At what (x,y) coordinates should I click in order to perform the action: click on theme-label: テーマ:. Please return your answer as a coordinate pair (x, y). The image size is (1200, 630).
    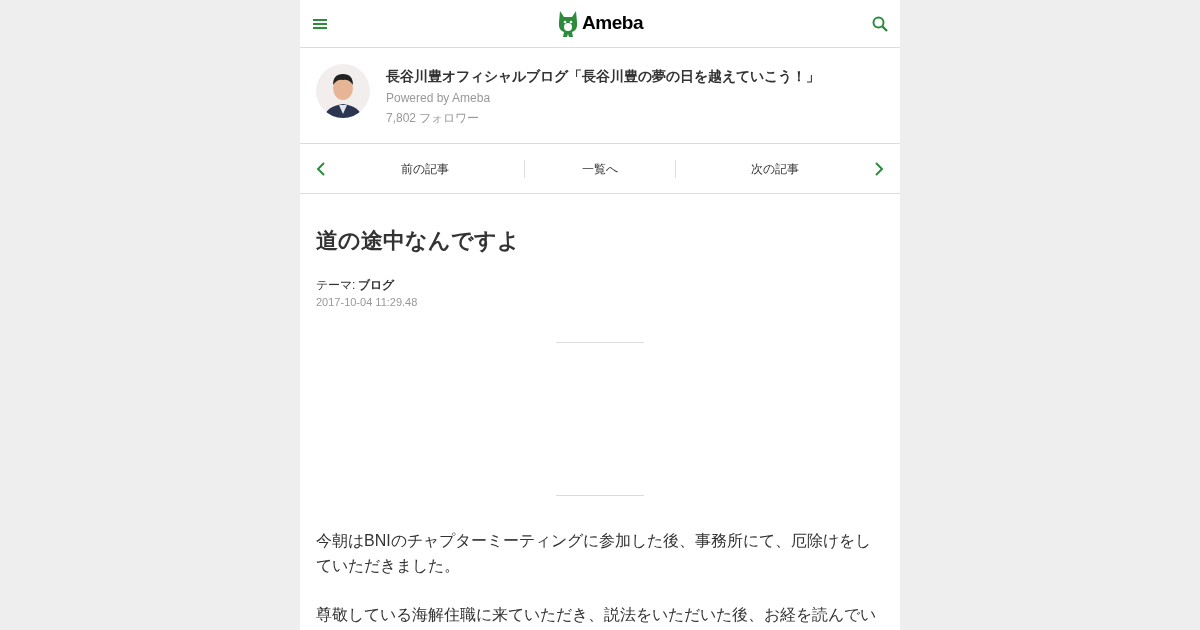
    Looking at the image, I should click on (336, 285).